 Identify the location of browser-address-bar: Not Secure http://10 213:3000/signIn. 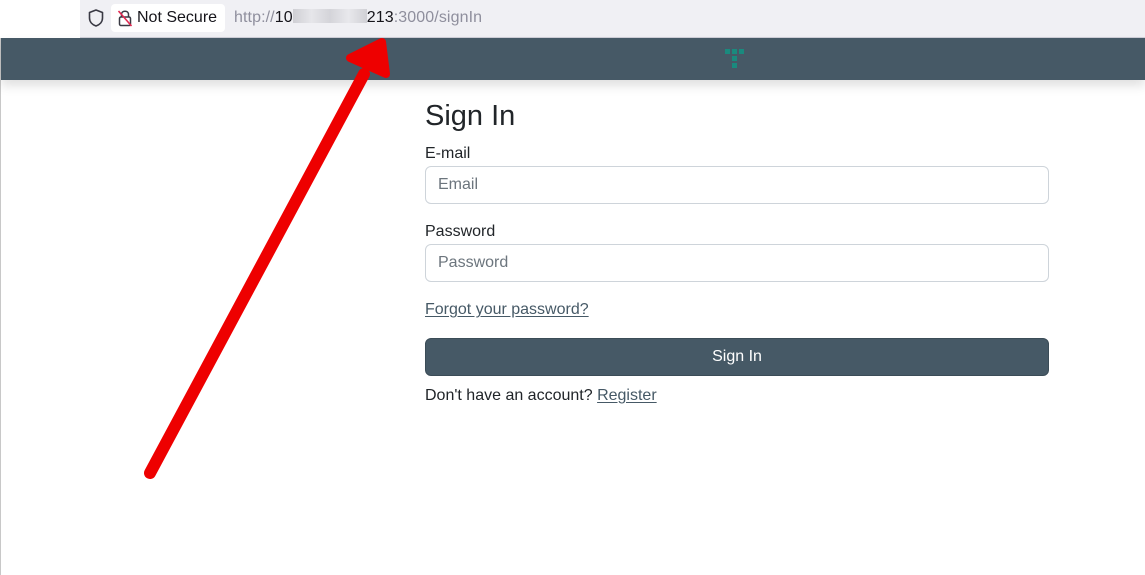
(572, 19).